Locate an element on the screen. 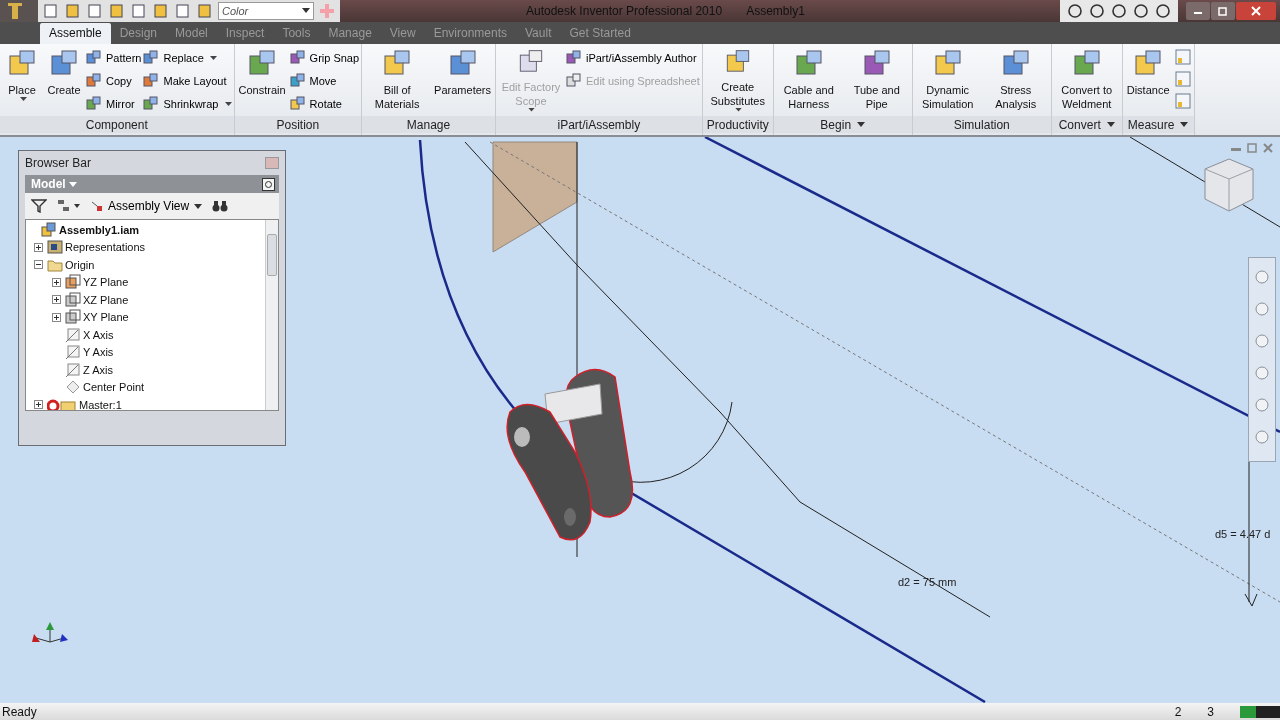 This screenshot has height=720, width=1280. tree-item: Center Point is located at coordinates (114, 387).